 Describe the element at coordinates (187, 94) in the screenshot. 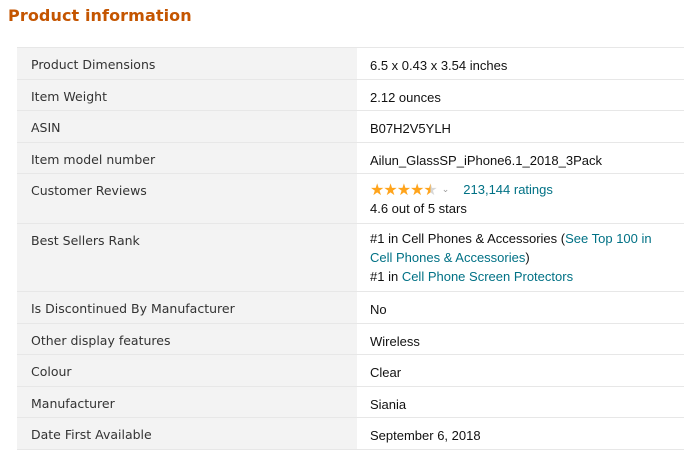

I see `row-label: Item Weight` at that location.